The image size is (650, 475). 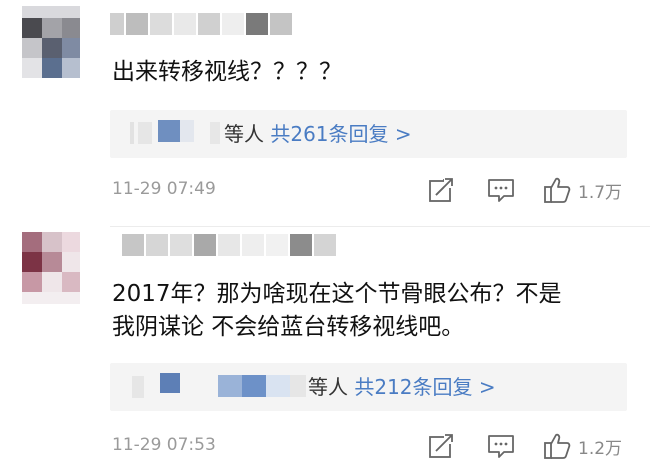 I want to click on action-bar: 1.7万, so click(x=325, y=190).